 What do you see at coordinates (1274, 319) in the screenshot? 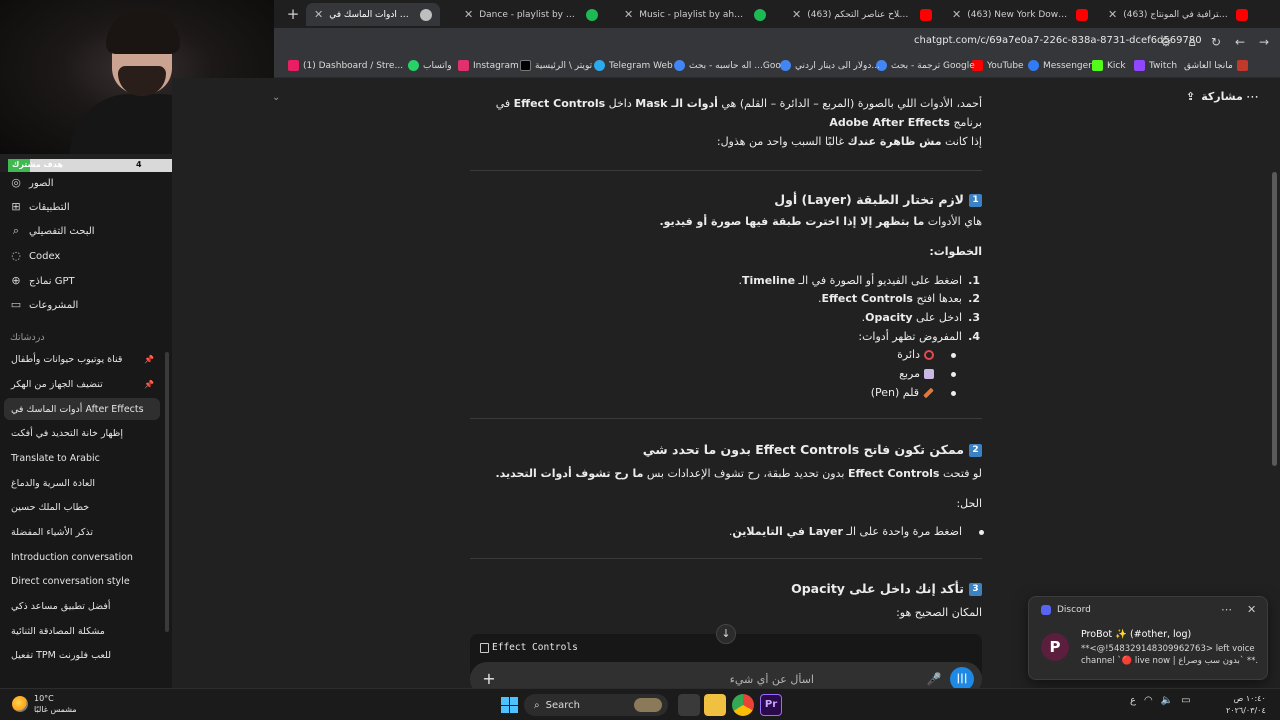
I see `conversation-scrollbar` at bounding box center [1274, 319].